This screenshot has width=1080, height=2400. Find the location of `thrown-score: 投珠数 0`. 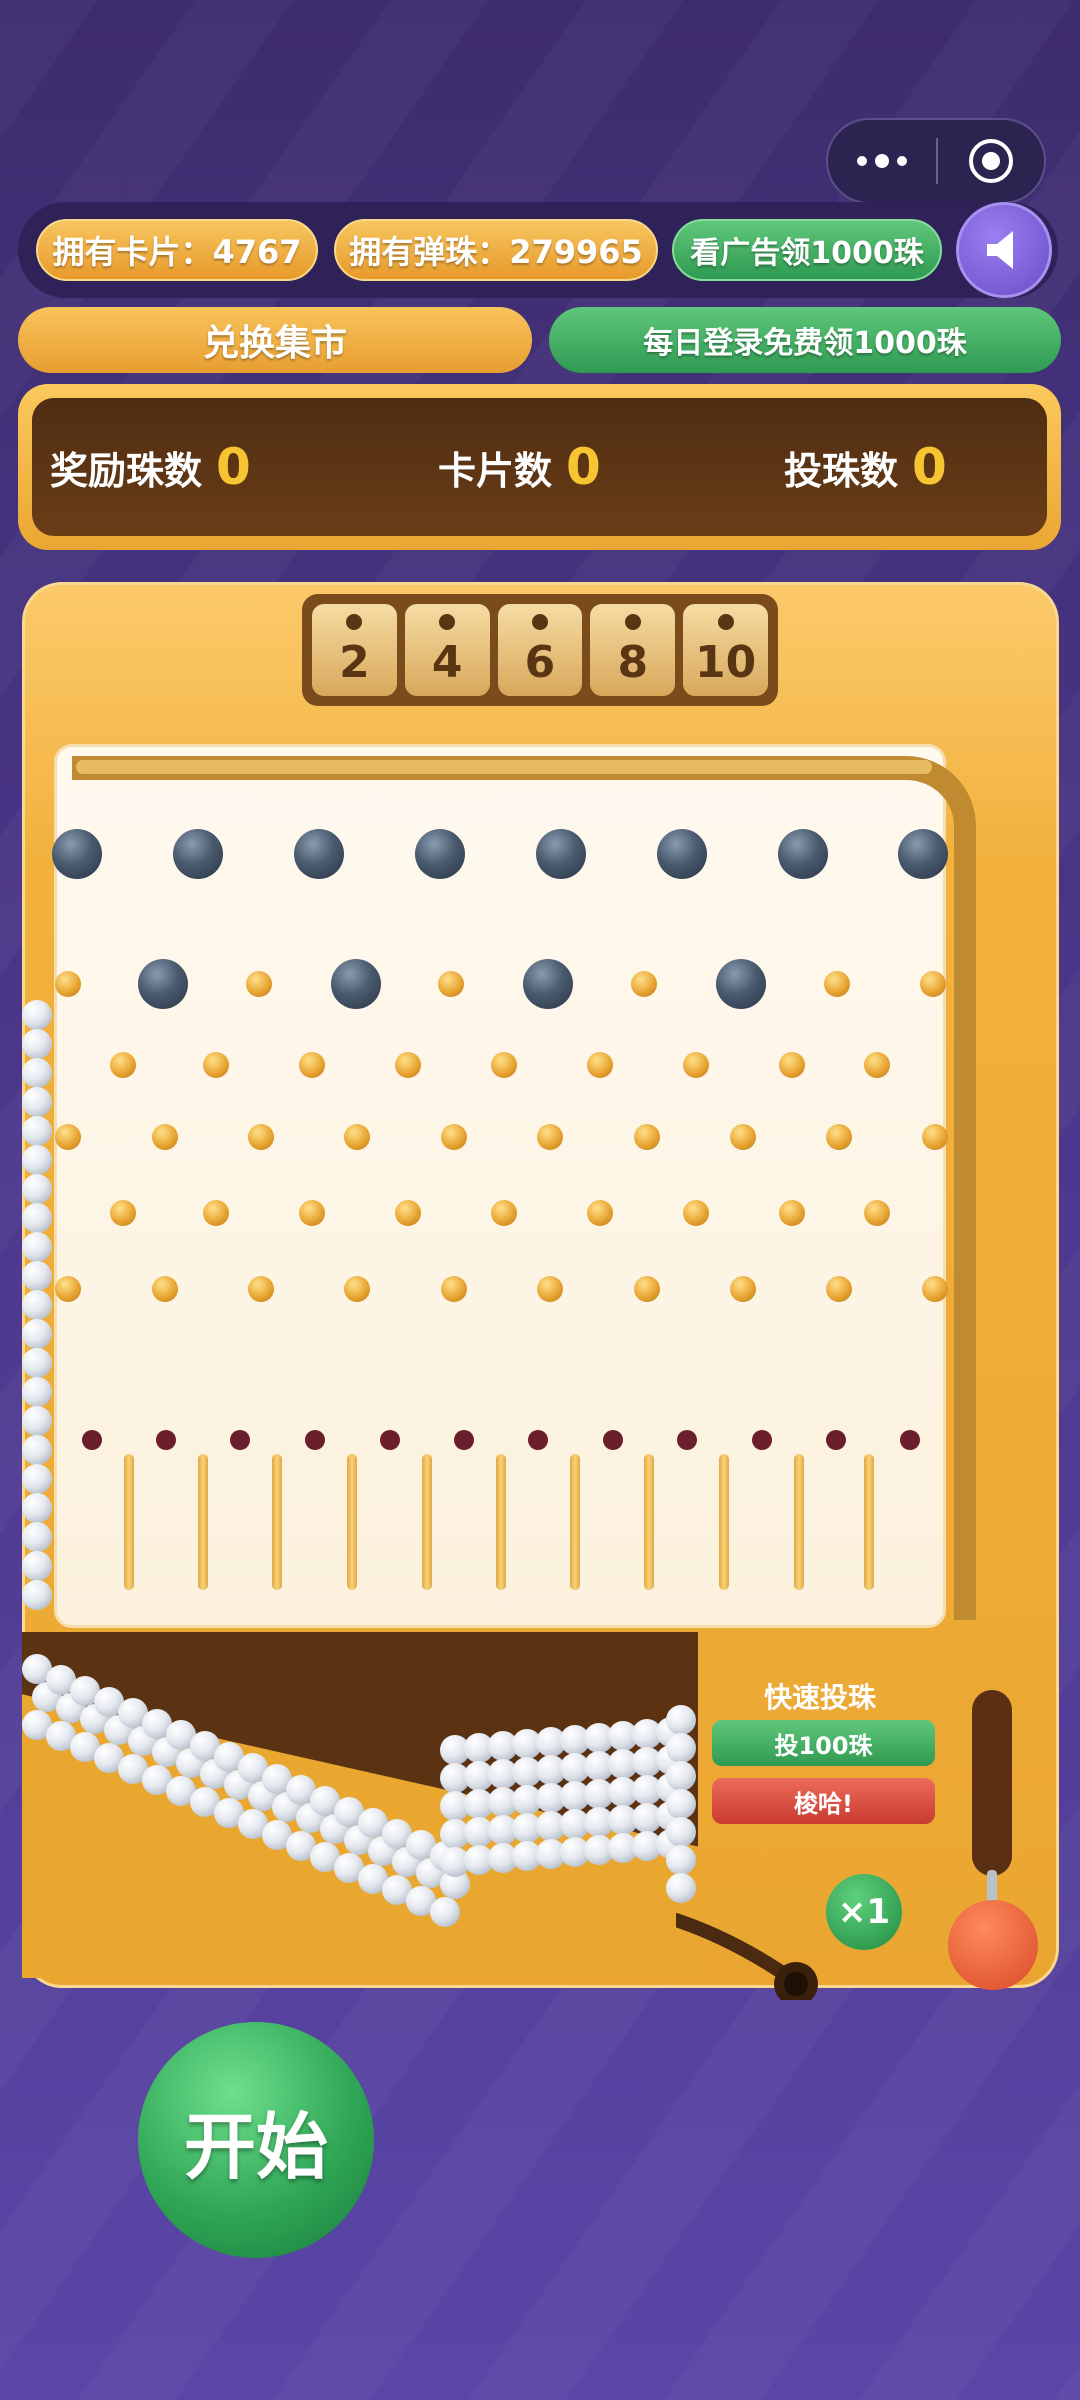

thrown-score: 投珠数 0 is located at coordinates (865, 467).